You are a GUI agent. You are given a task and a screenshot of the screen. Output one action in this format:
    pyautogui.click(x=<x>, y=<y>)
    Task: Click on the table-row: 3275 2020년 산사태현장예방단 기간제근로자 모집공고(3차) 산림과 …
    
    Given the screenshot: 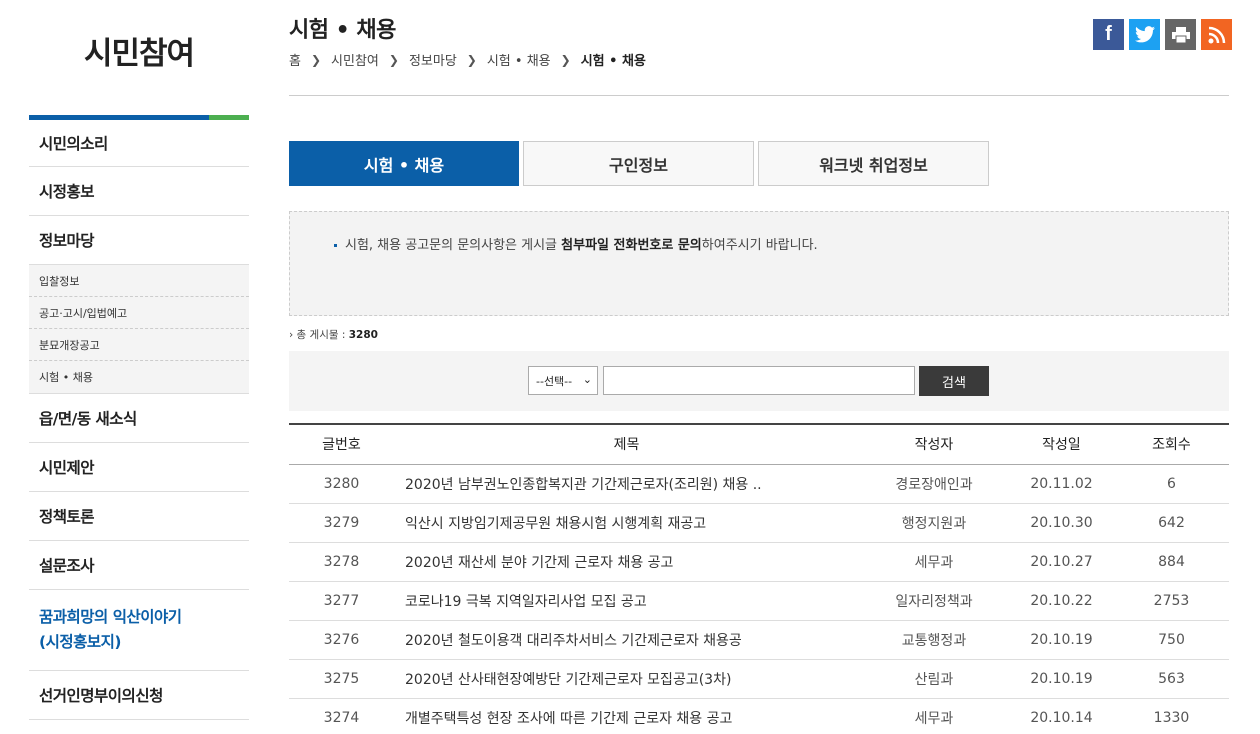 What is the action you would take?
    pyautogui.click(x=759, y=678)
    